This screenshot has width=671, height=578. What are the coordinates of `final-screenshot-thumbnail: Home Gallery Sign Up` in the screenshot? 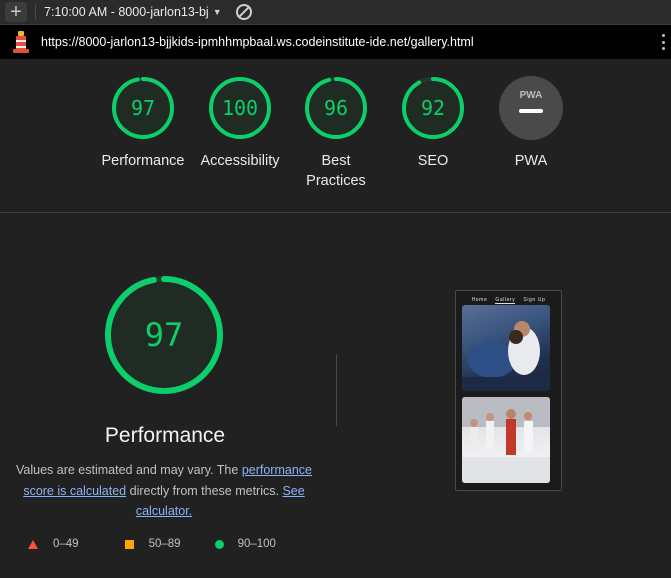 It's located at (508, 390).